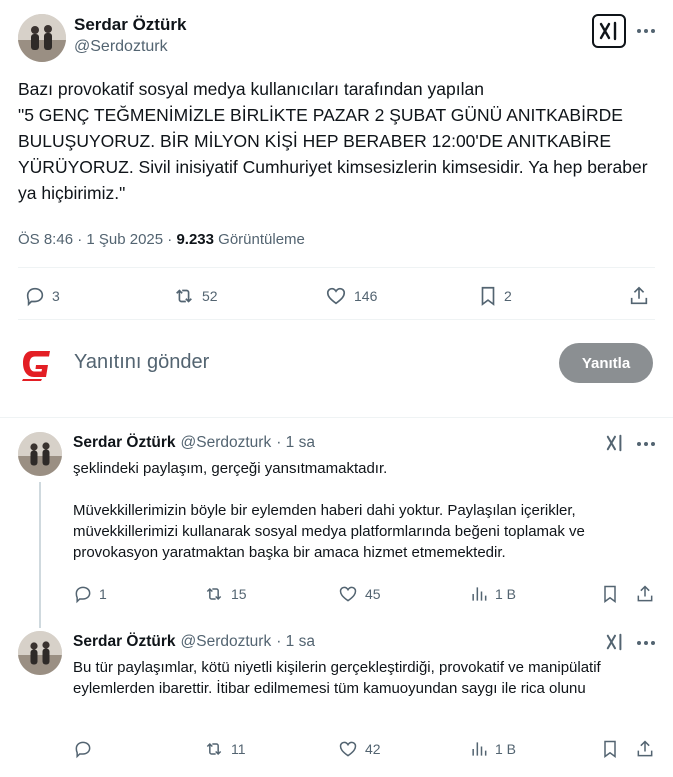 Image resolution: width=673 pixels, height=777 pixels. What do you see at coordinates (238, 749) in the screenshot?
I see `repost-count: 11` at bounding box center [238, 749].